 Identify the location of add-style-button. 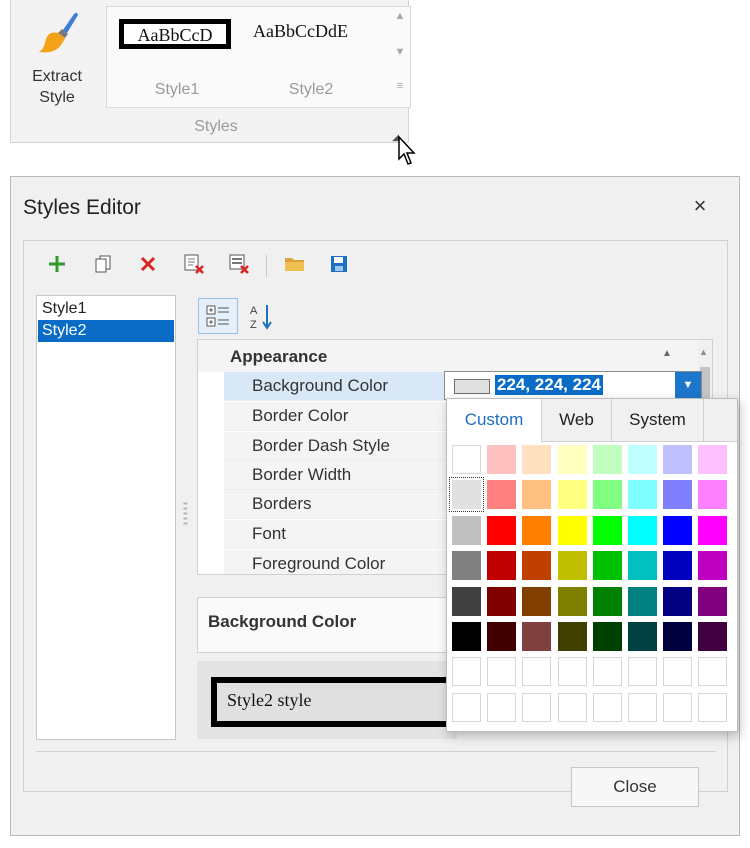
(57, 264).